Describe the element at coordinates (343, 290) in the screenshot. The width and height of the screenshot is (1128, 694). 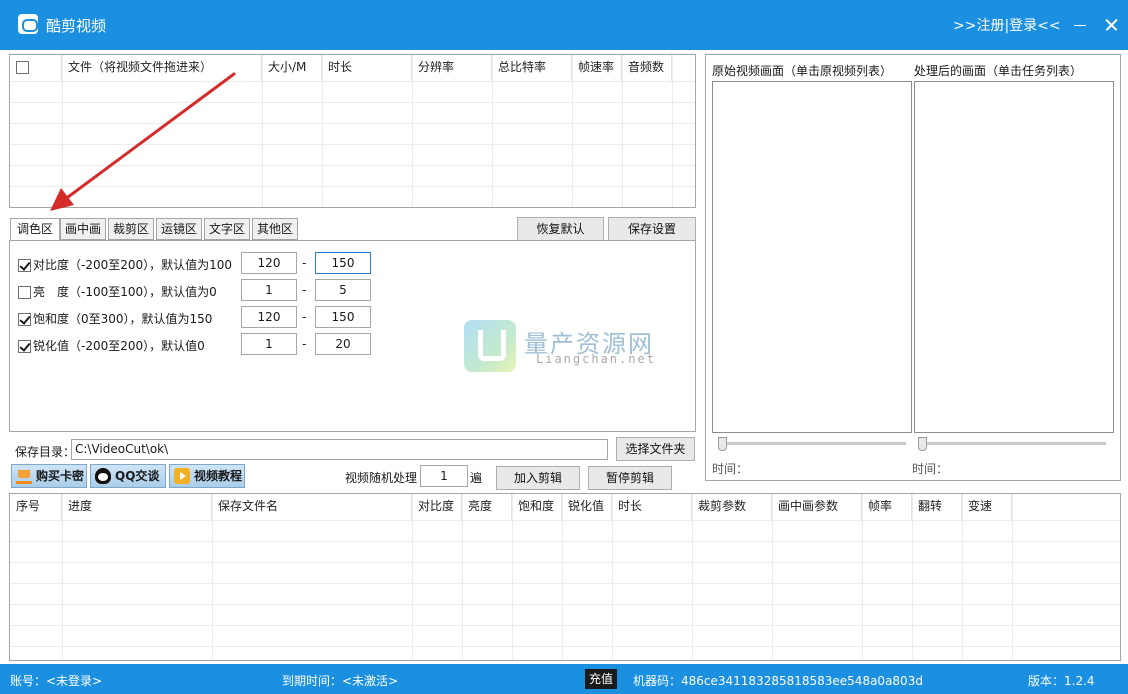
I see `brightness-max-input: 5` at that location.